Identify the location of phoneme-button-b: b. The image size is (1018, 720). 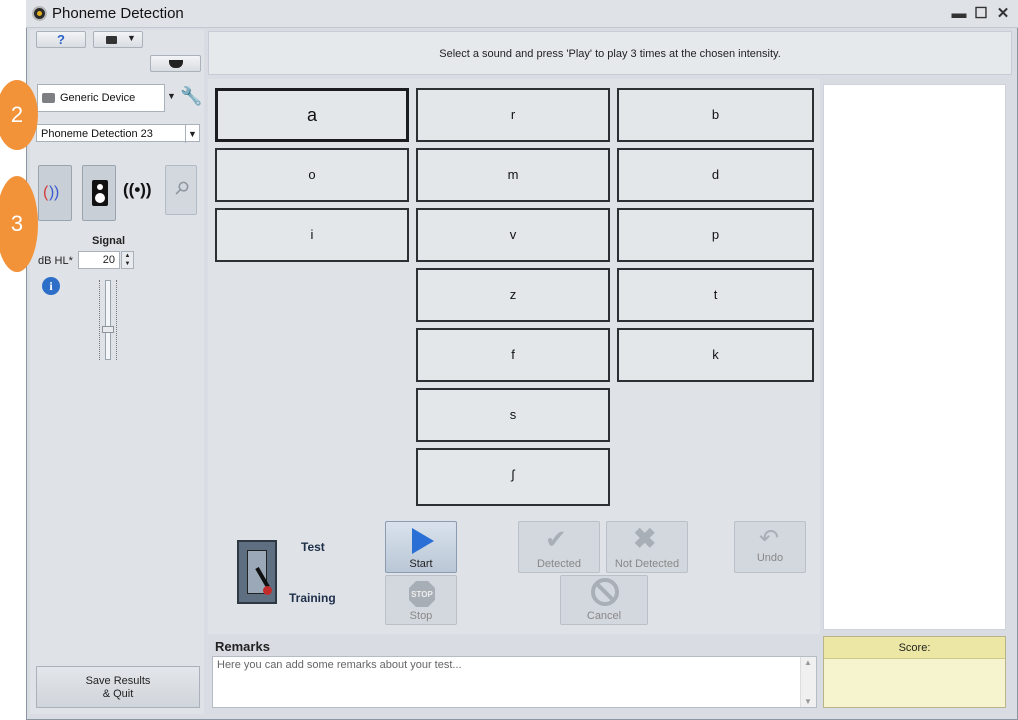
(715, 115).